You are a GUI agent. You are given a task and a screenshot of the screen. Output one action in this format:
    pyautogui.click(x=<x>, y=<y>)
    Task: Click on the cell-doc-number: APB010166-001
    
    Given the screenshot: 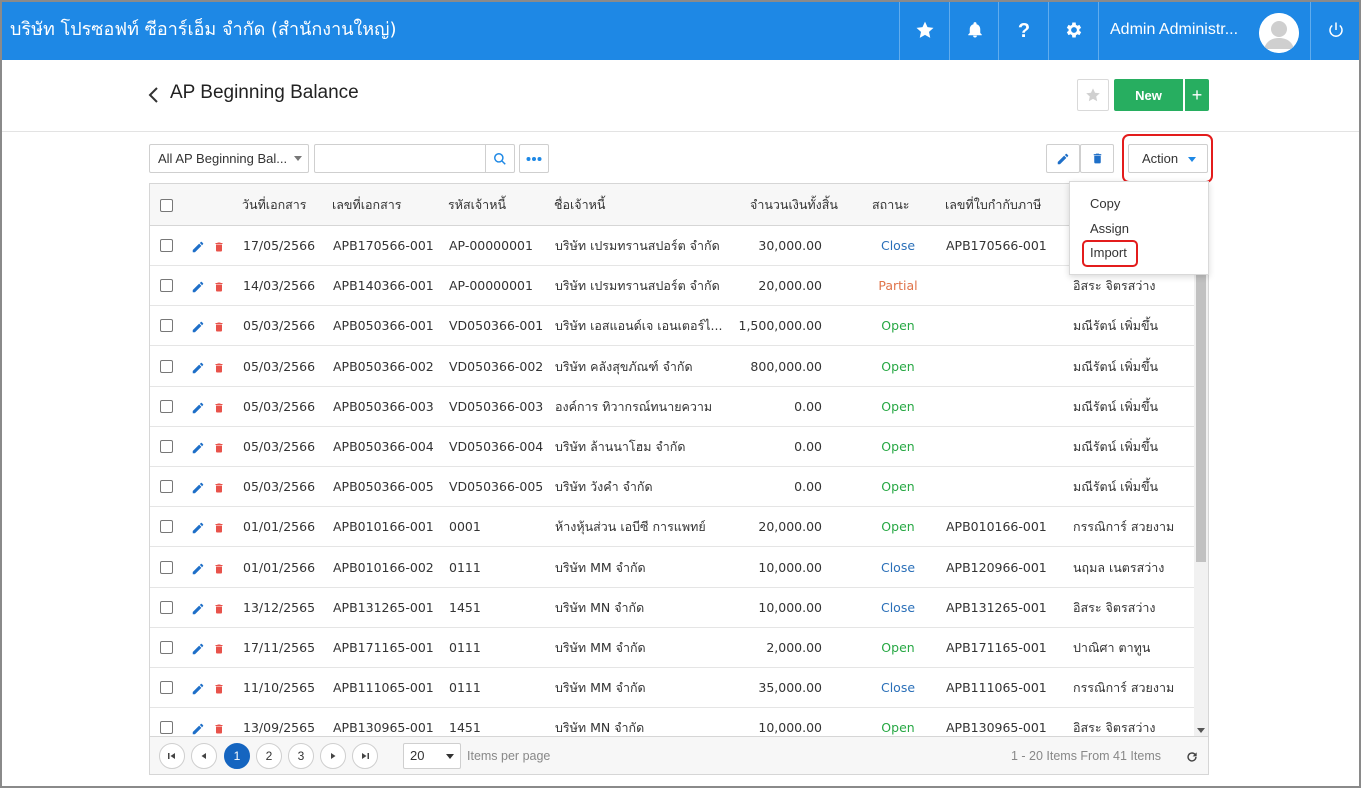 What is the action you would take?
    pyautogui.click(x=383, y=527)
    